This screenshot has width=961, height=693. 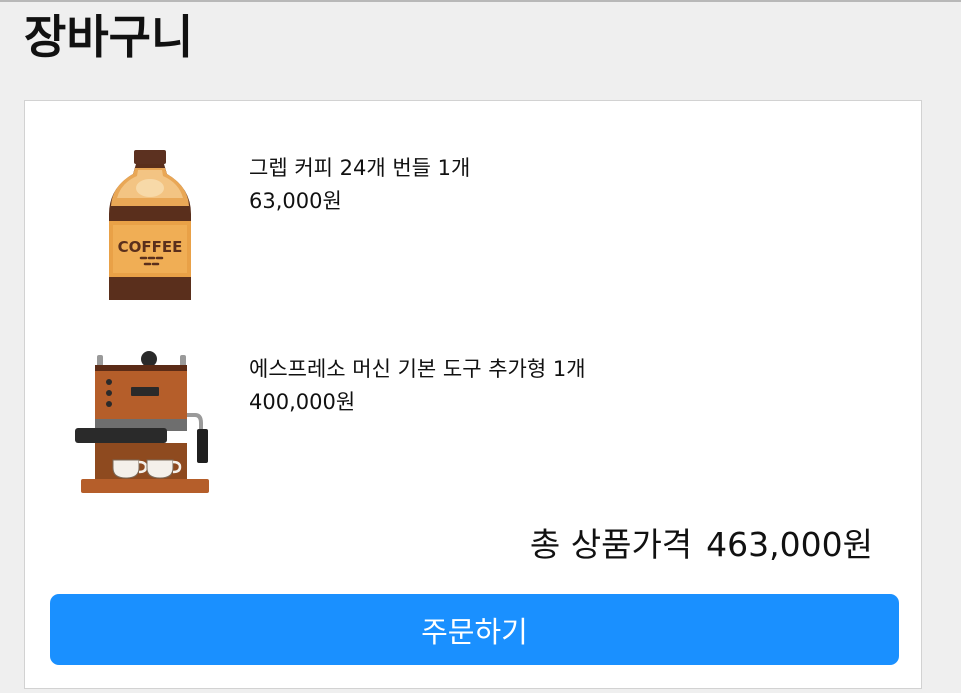 What do you see at coordinates (474, 629) in the screenshot?
I see `order-button: 주문하기` at bounding box center [474, 629].